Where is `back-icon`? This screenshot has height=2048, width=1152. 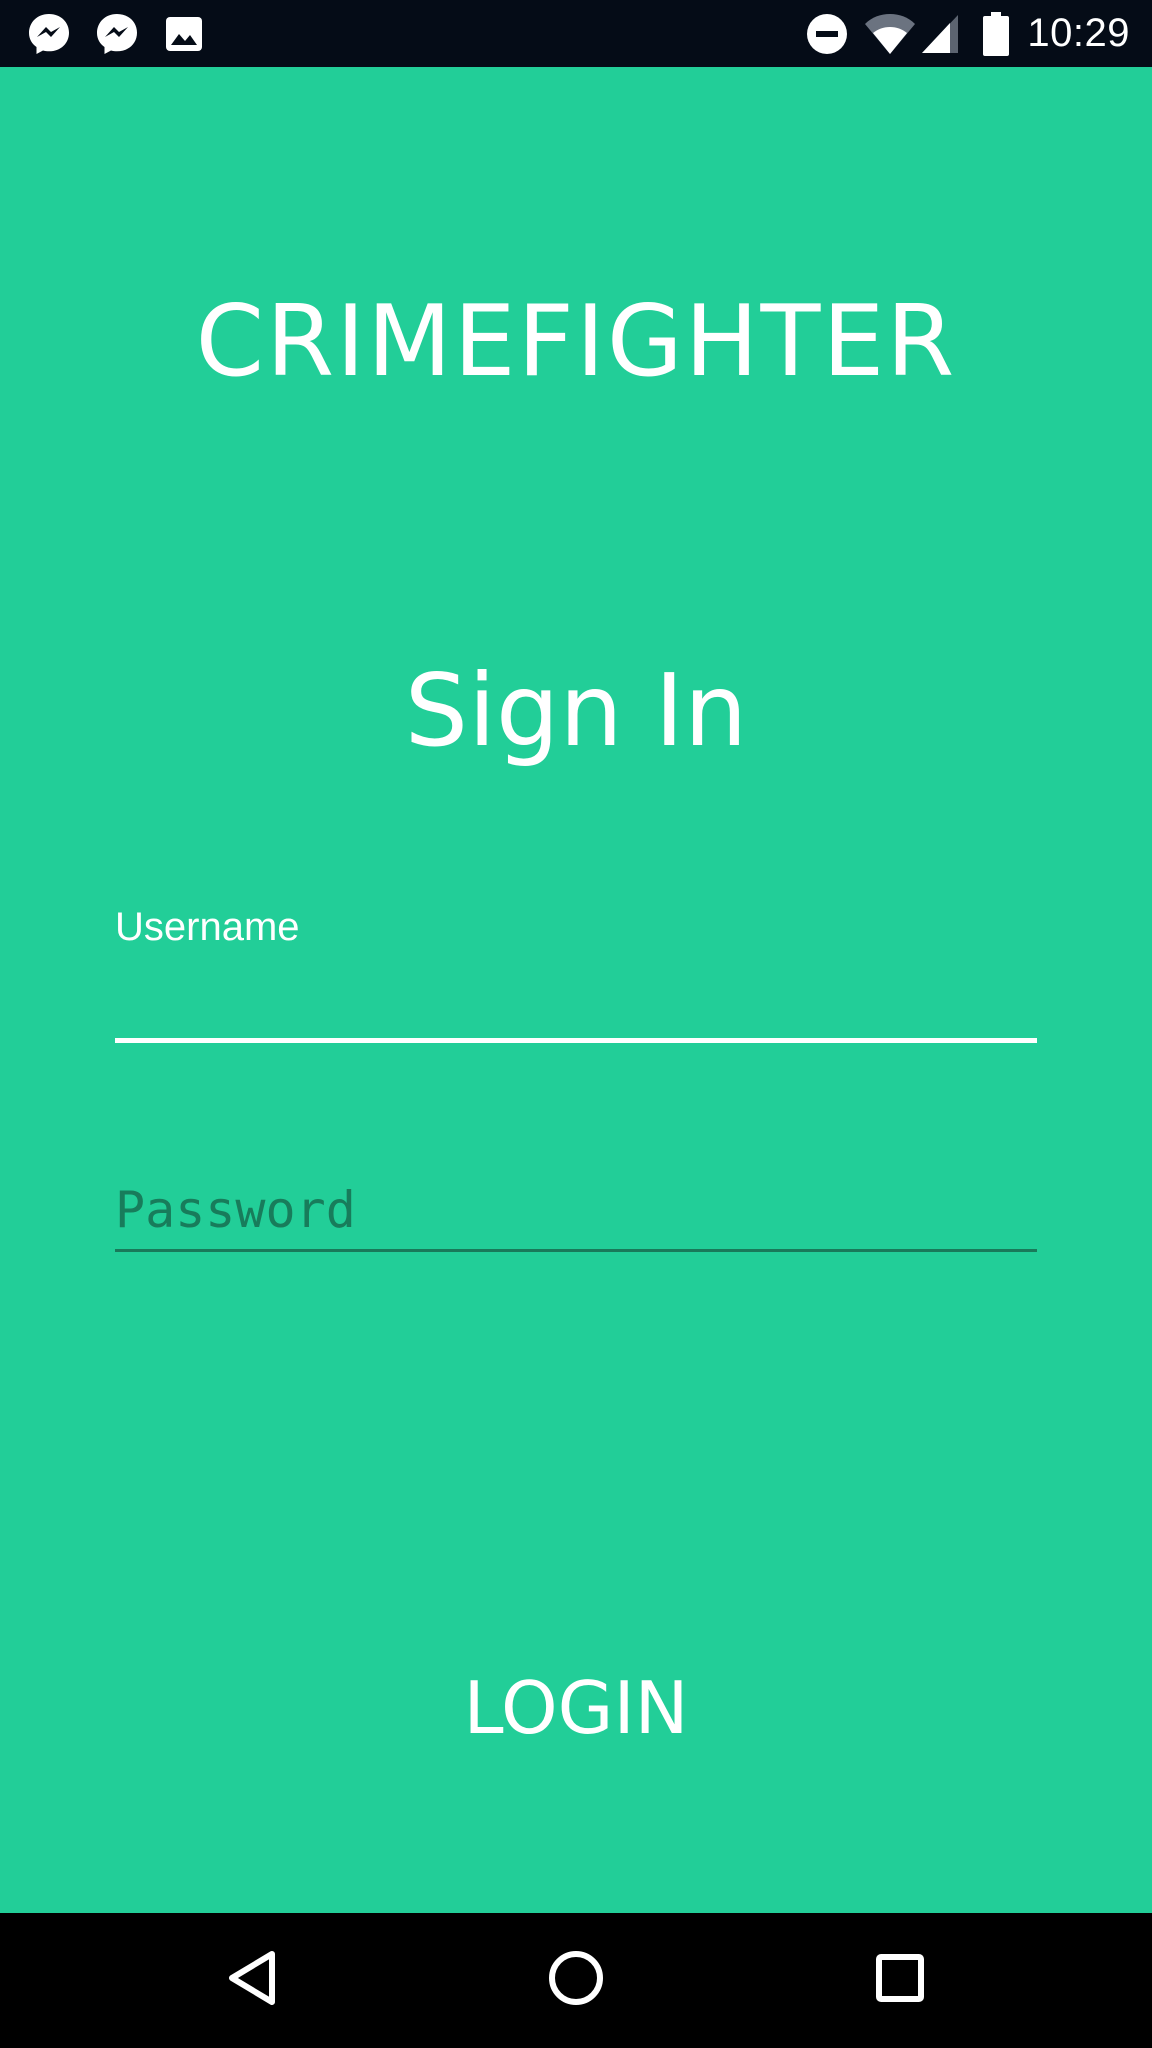 back-icon is located at coordinates (252, 1980).